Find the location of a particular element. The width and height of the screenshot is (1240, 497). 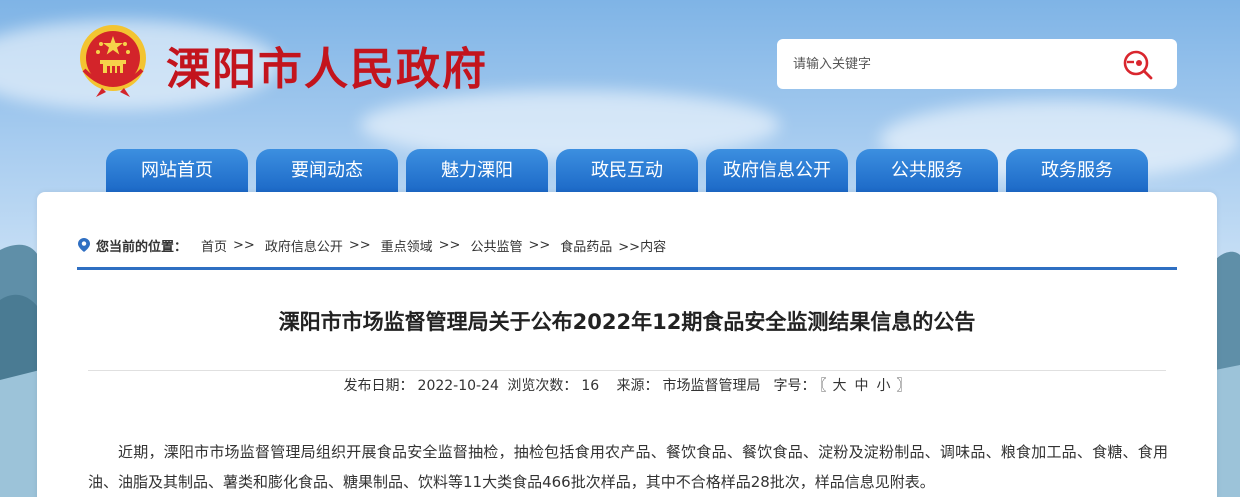

nav-item-interaction: 政民互动 is located at coordinates (627, 170).